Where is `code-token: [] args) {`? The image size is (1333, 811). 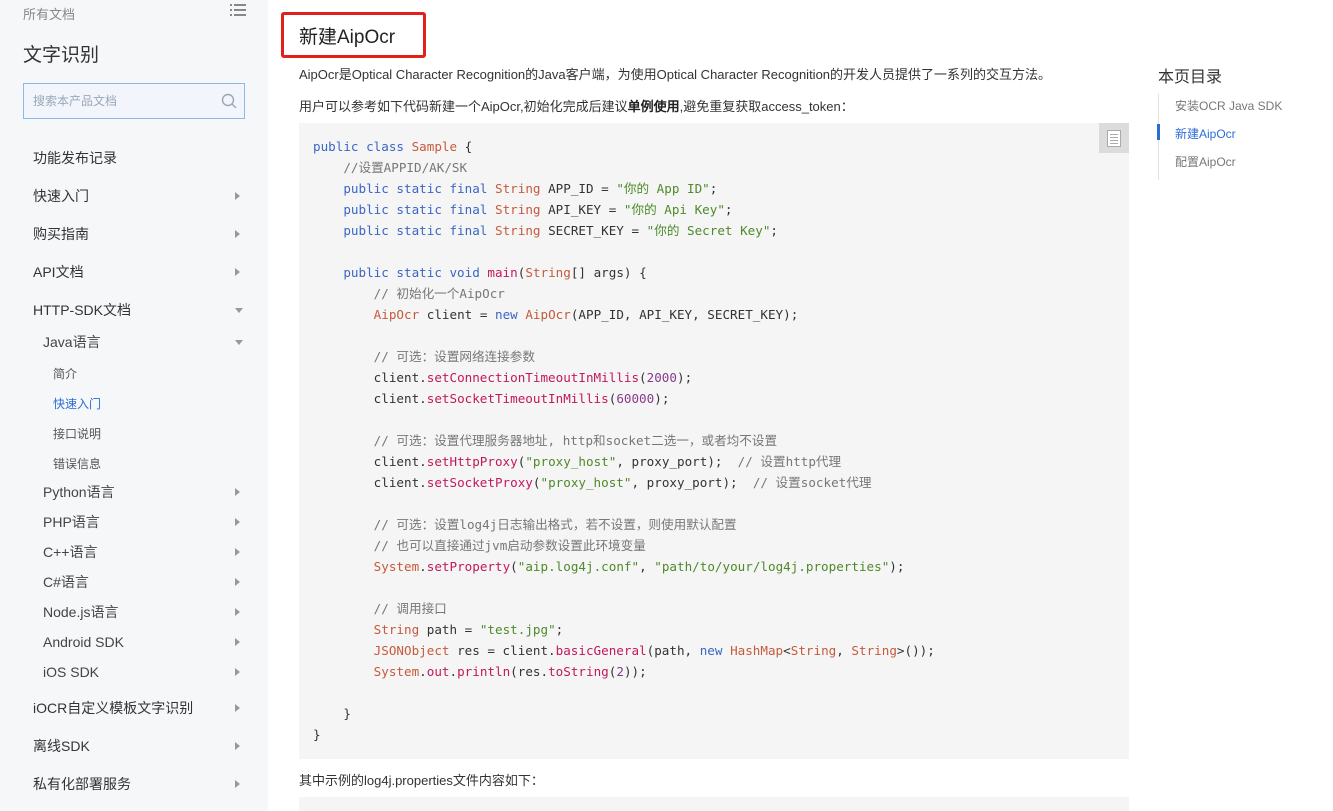
code-token: [] args) { is located at coordinates (608, 272).